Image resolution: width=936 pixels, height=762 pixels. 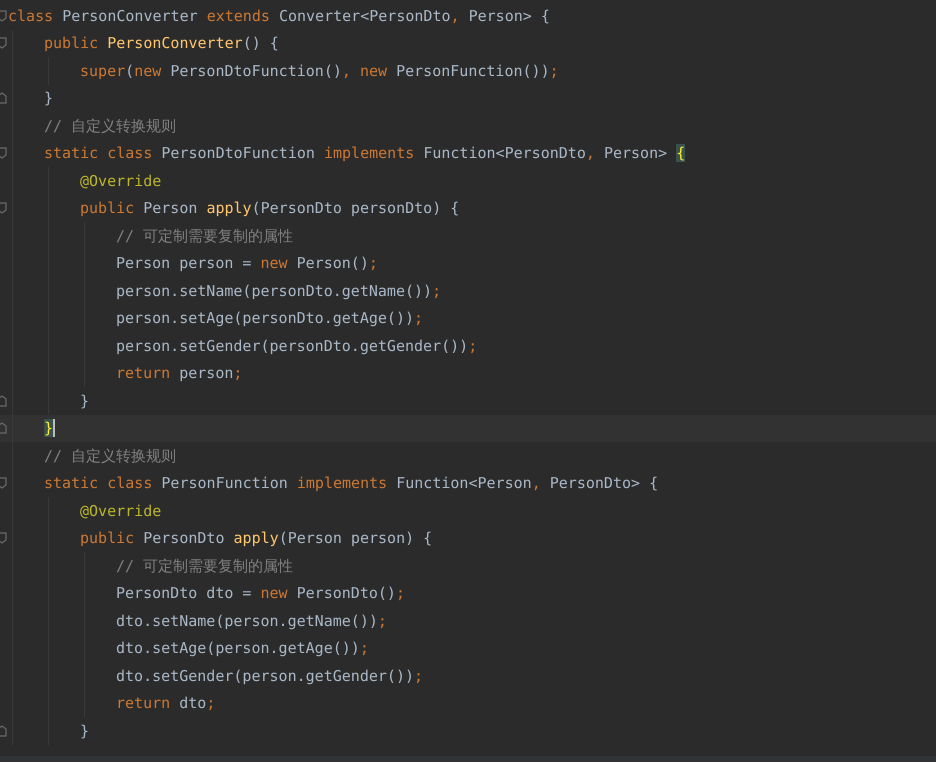 What do you see at coordinates (468, 70) in the screenshot?
I see `code-line: super(new PersonDtoFunction(), new PersonFunction());` at bounding box center [468, 70].